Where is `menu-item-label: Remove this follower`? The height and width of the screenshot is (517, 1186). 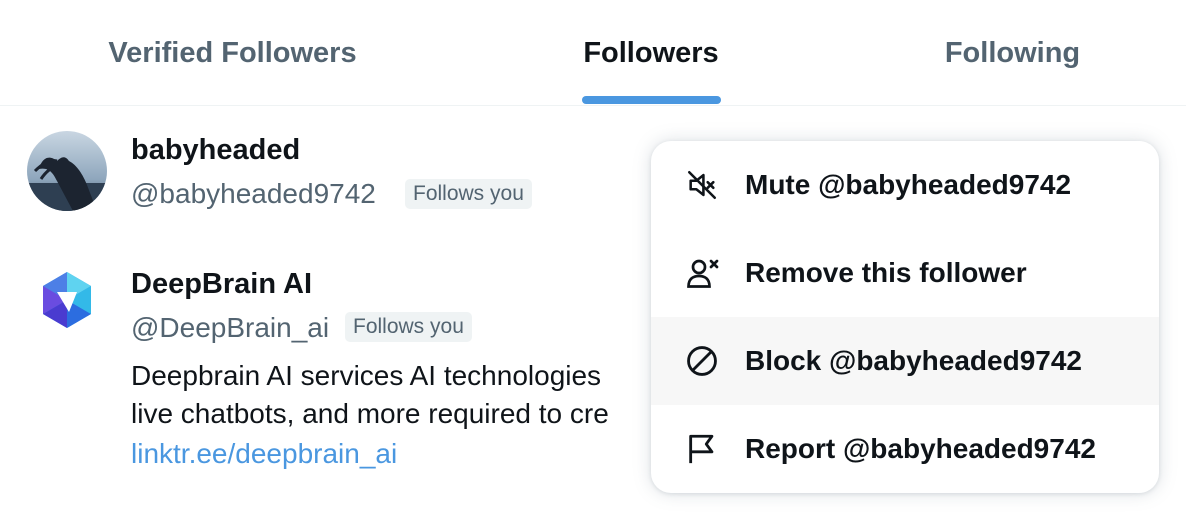
menu-item-label: Remove this follower is located at coordinates (886, 272).